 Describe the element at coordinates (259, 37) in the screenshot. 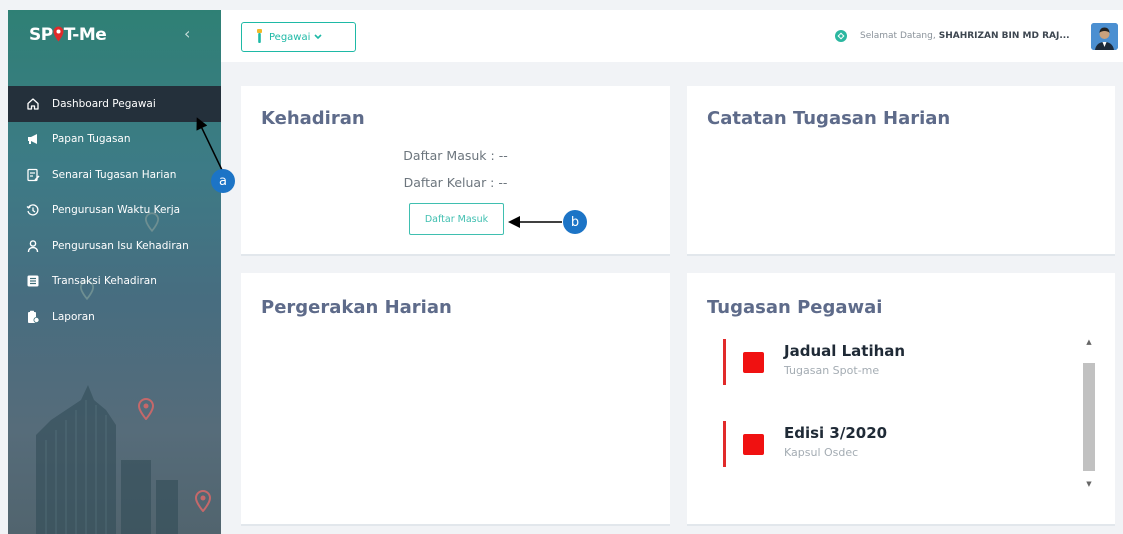

I see `torch-icon` at that location.